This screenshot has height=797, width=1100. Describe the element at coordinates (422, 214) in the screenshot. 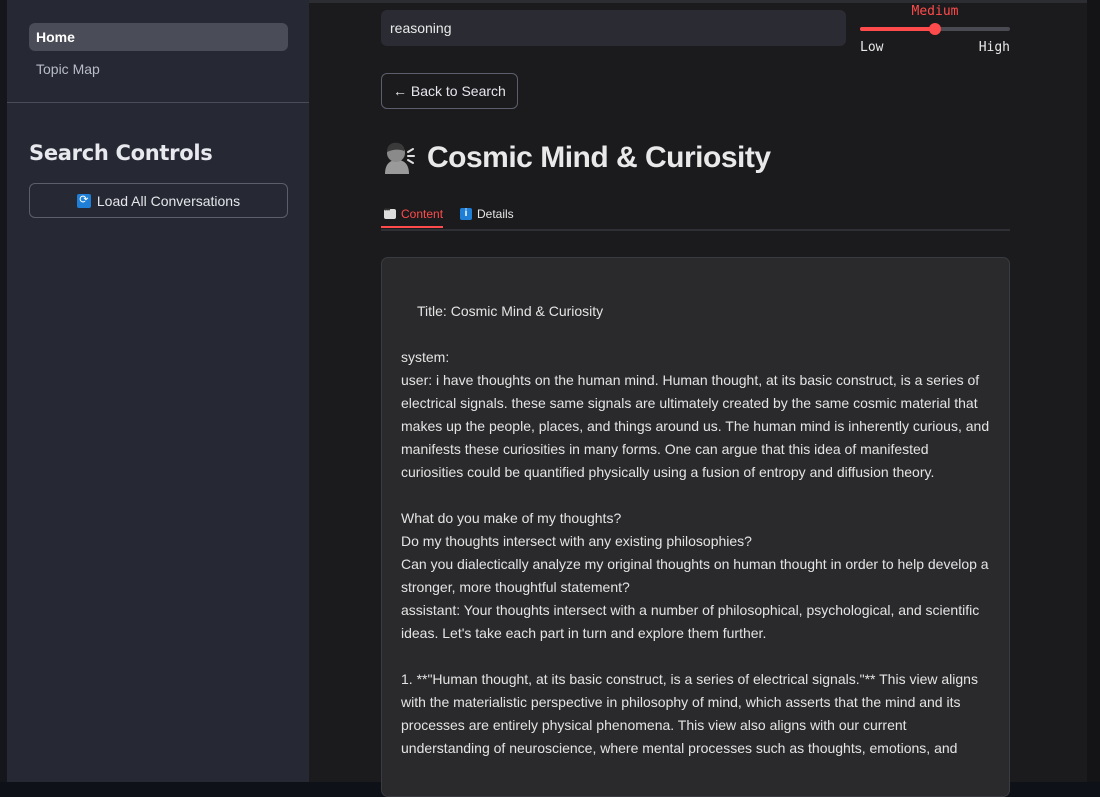

I see `tab-content-label: Content` at that location.